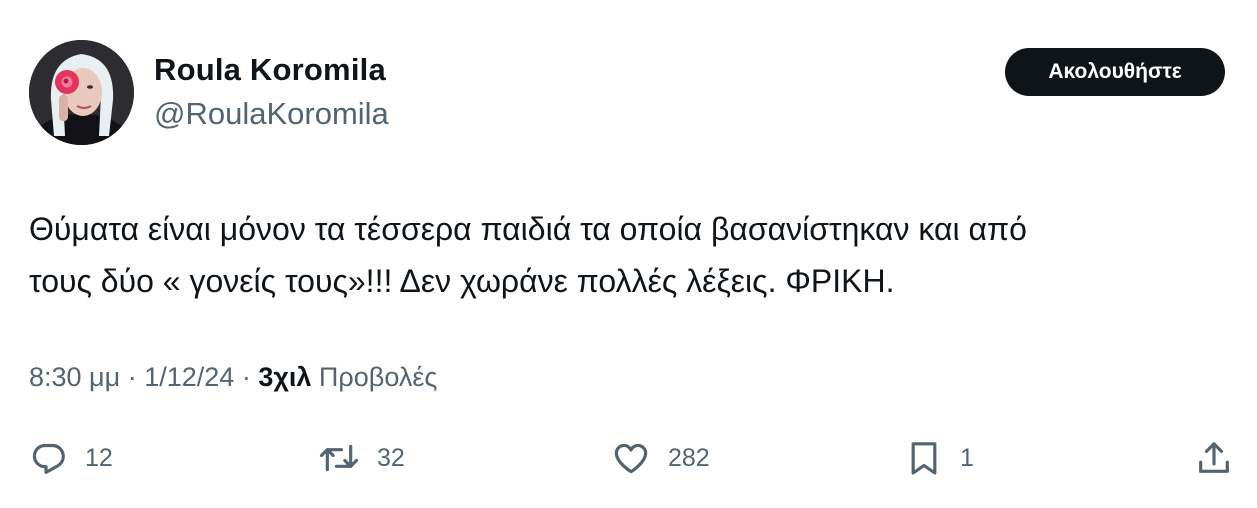 Image resolution: width=1257 pixels, height=508 pixels. I want to click on speech-bubble-icon, so click(49, 458).